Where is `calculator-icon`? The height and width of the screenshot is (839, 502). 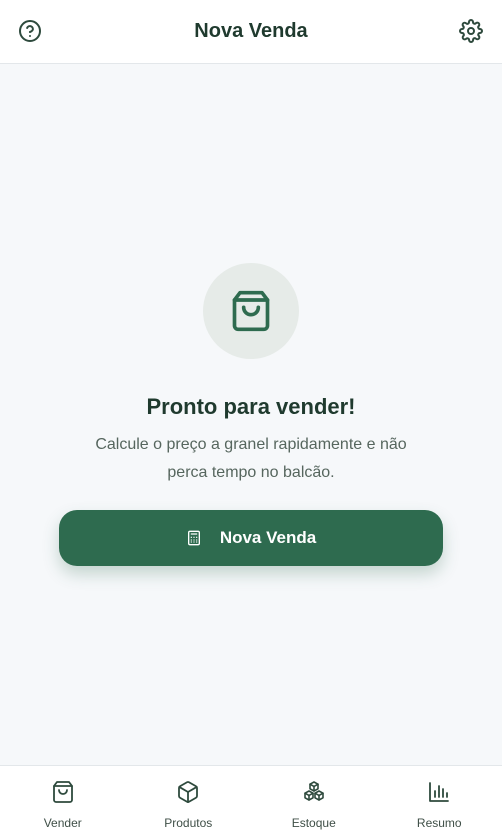 calculator-icon is located at coordinates (194, 538).